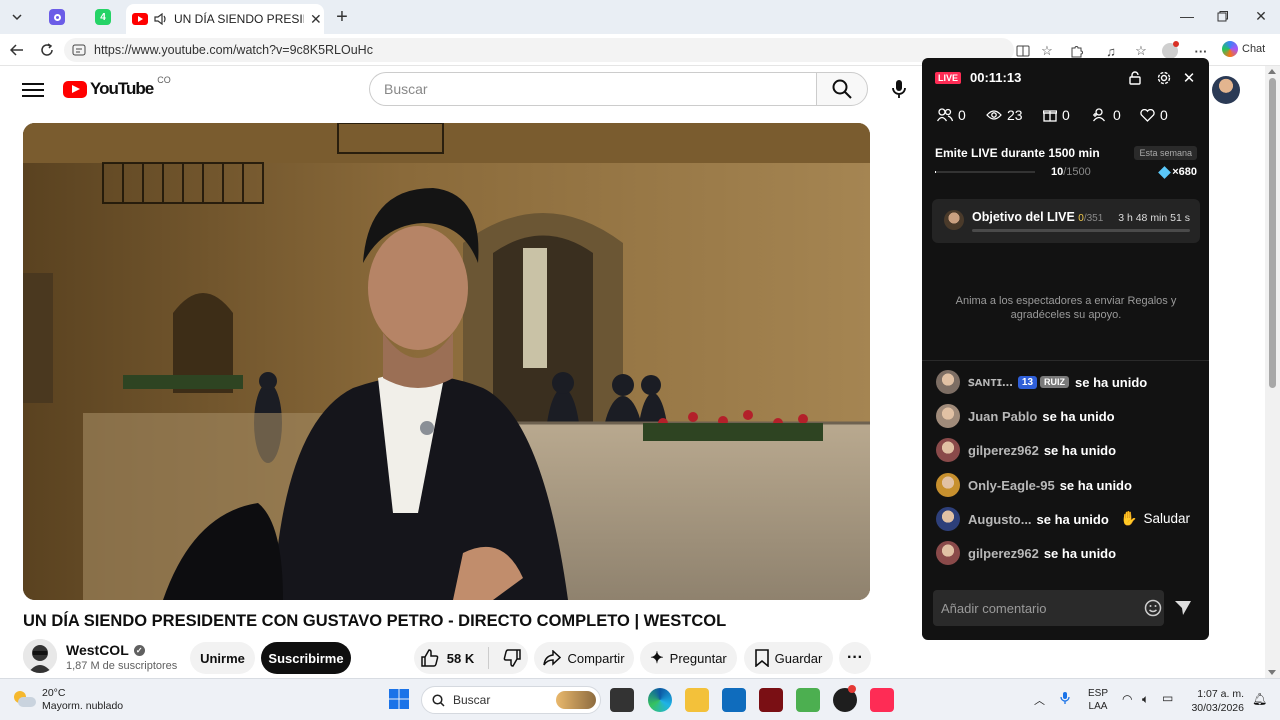 The image size is (1280, 720). I want to click on media-control-icon: ♫, so click(1111, 51).